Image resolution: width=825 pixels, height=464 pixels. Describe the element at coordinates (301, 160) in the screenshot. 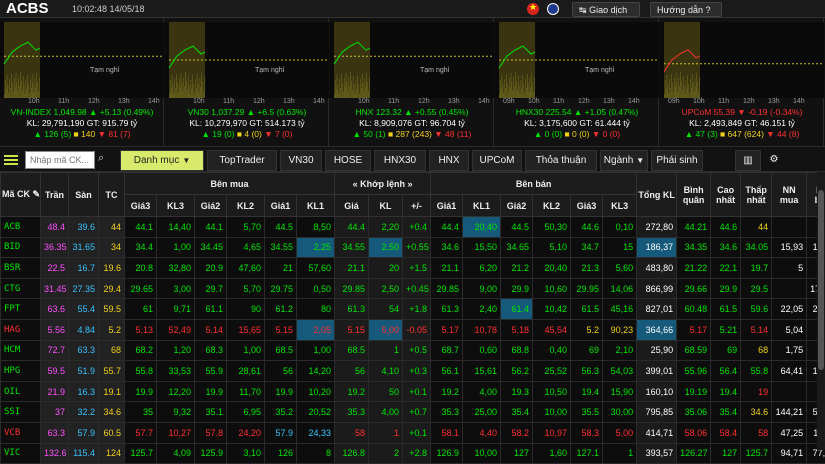

I see `tab-vn30: VN30` at that location.